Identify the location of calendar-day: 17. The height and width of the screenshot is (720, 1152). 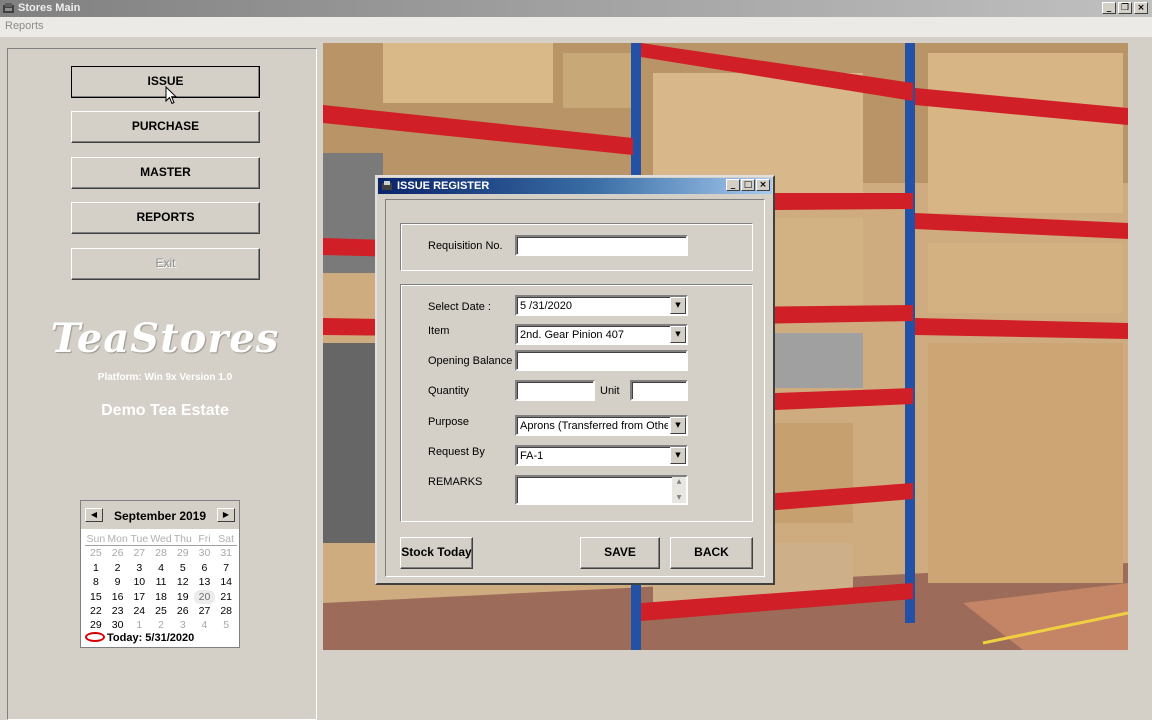
(139, 597).